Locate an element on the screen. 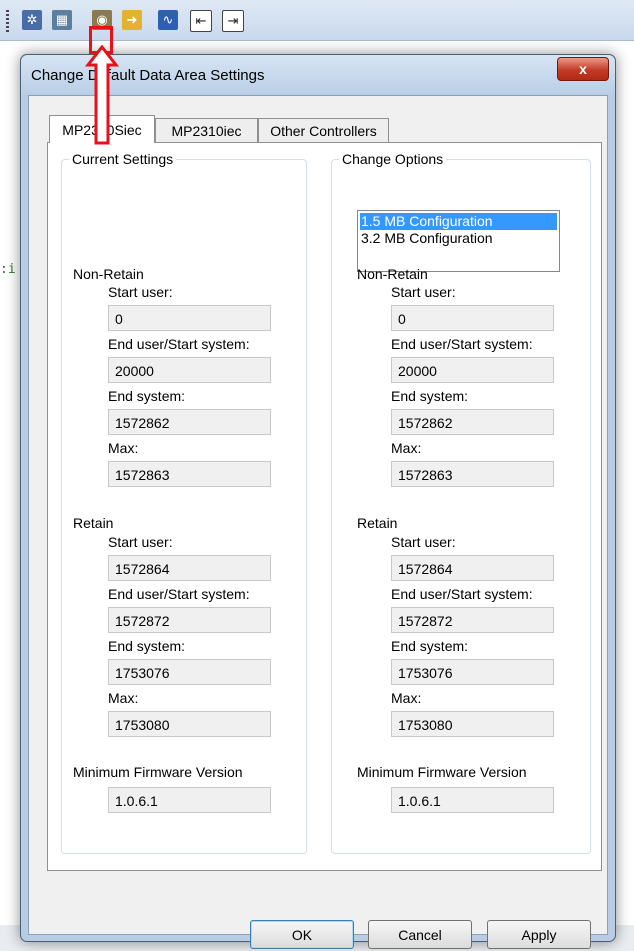 The height and width of the screenshot is (951, 634). list-item: 1.5 MB Configuration is located at coordinates (458, 221).